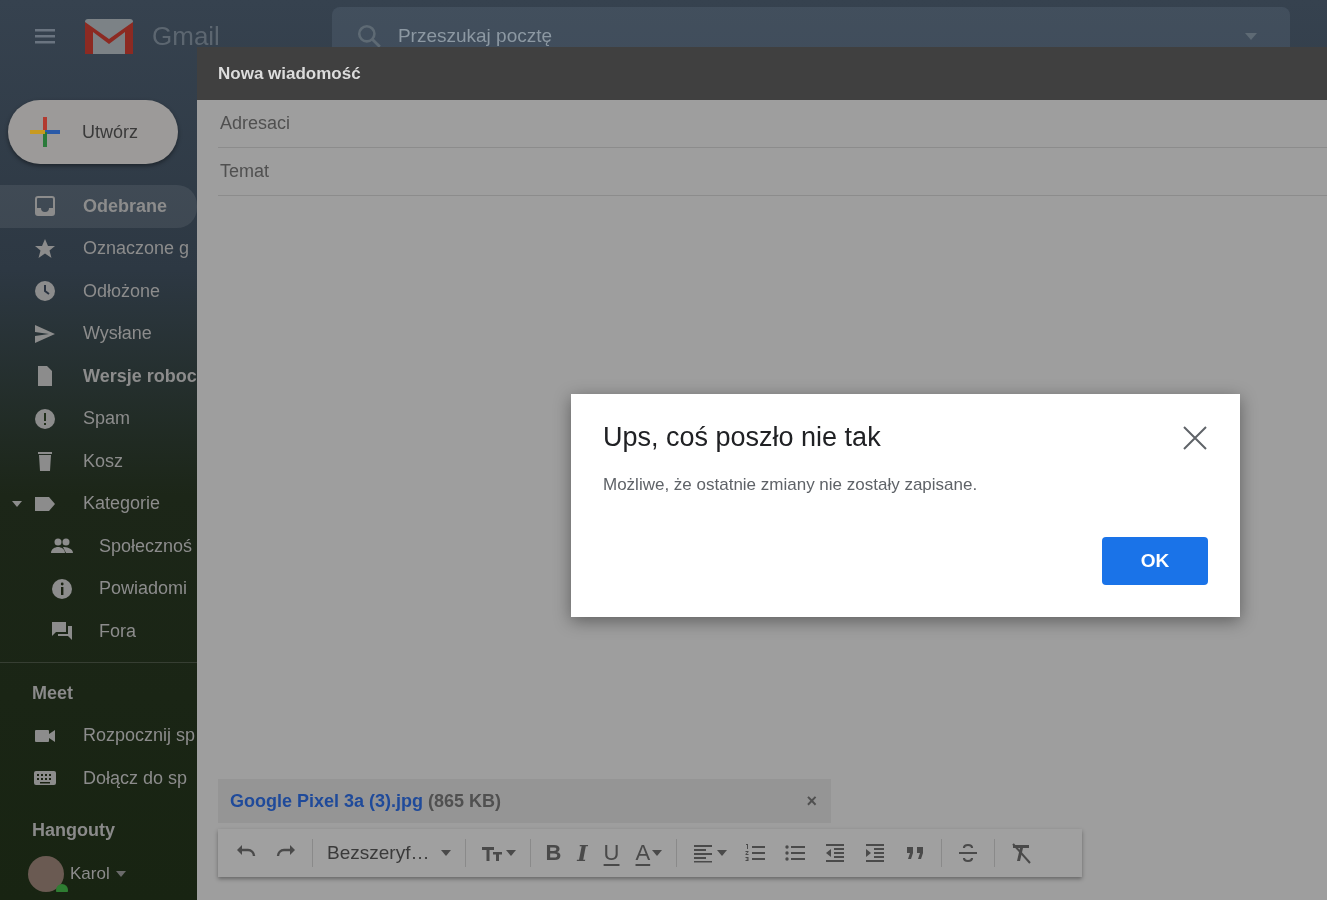 This screenshot has height=900, width=1327. I want to click on dialog-message: Możliwe, że ostatnie zmiany nie zostały zapisane., so click(791, 485).